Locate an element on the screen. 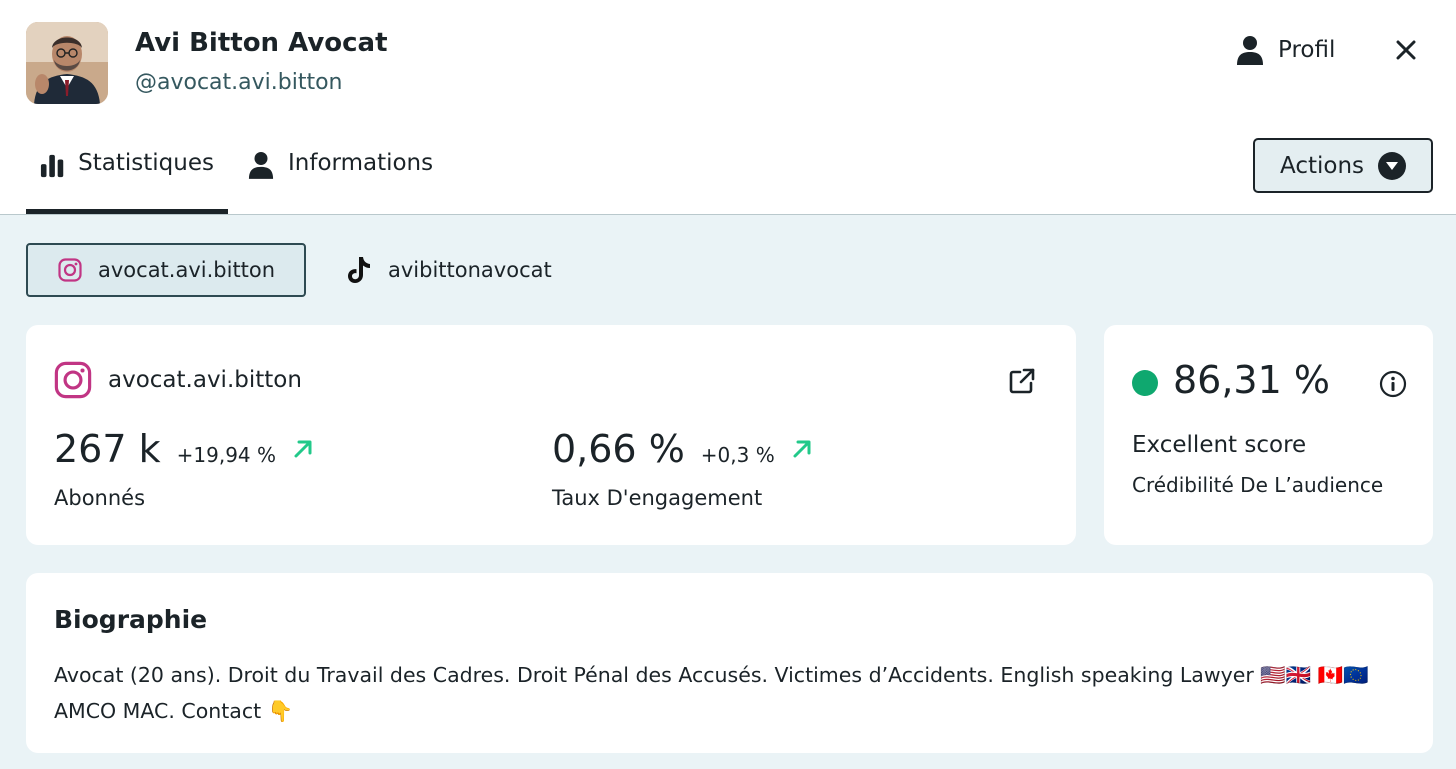 Image resolution: width=1456 pixels, height=769 pixels. info-icon is located at coordinates (1393, 384).